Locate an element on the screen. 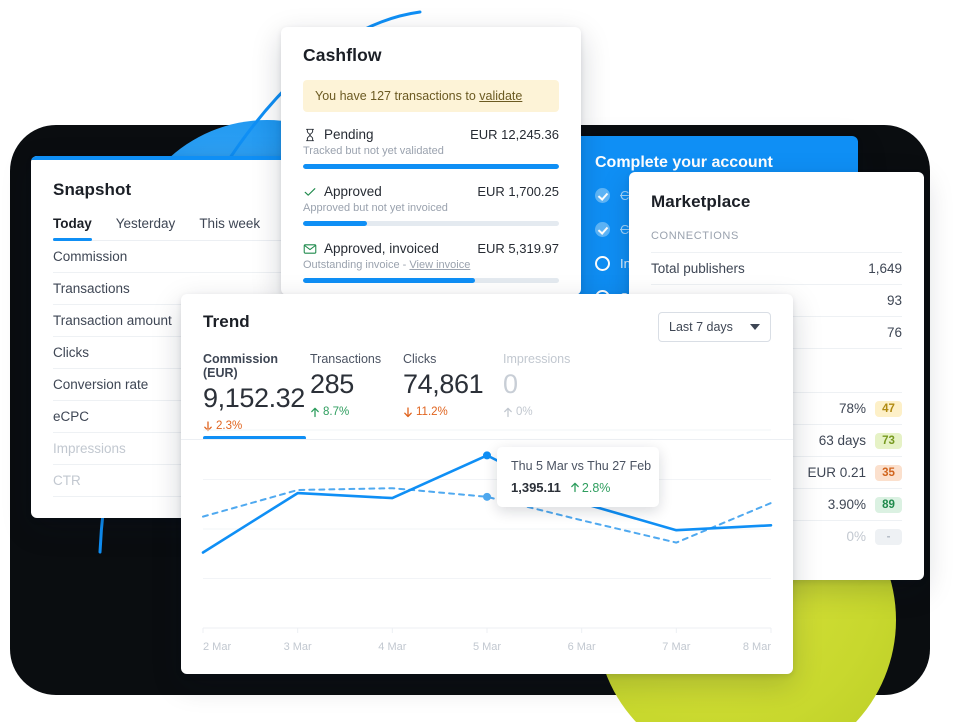 This screenshot has width=960, height=722. svg-text: 4 Mar is located at coordinates (392, 647).